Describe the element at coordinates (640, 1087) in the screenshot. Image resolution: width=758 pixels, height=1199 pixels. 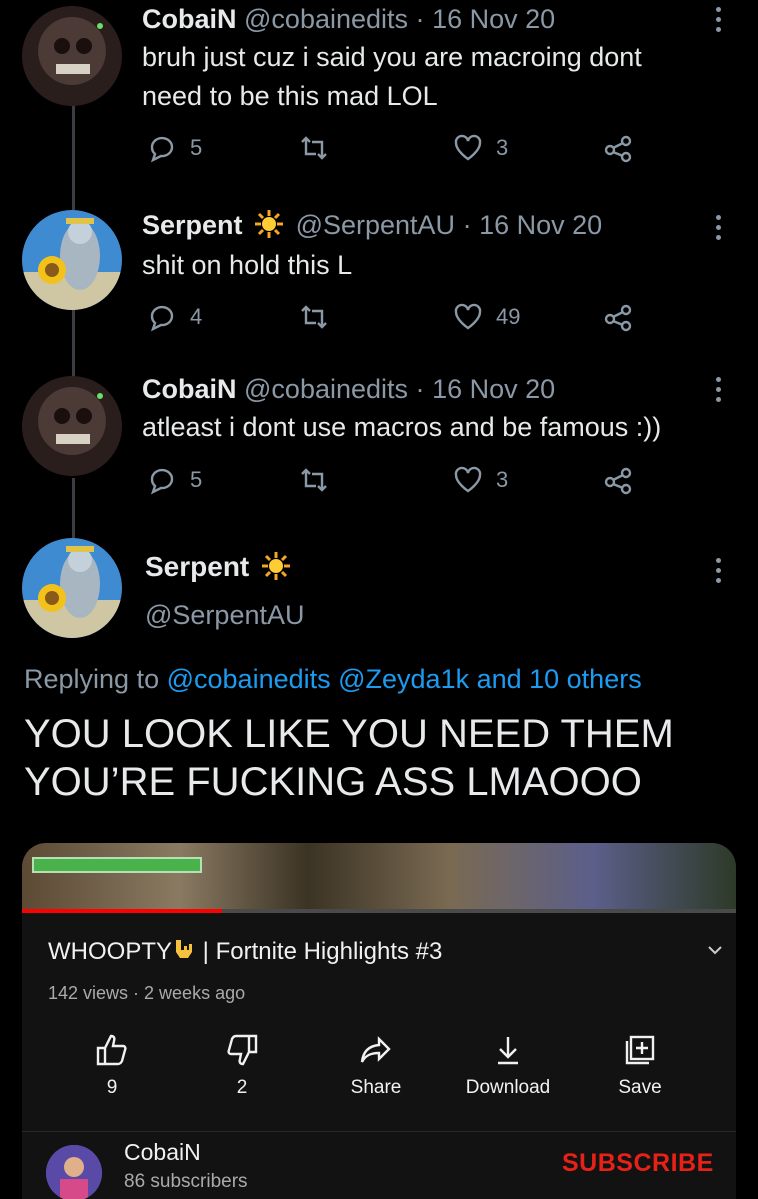
I see `save-label: Save` at that location.